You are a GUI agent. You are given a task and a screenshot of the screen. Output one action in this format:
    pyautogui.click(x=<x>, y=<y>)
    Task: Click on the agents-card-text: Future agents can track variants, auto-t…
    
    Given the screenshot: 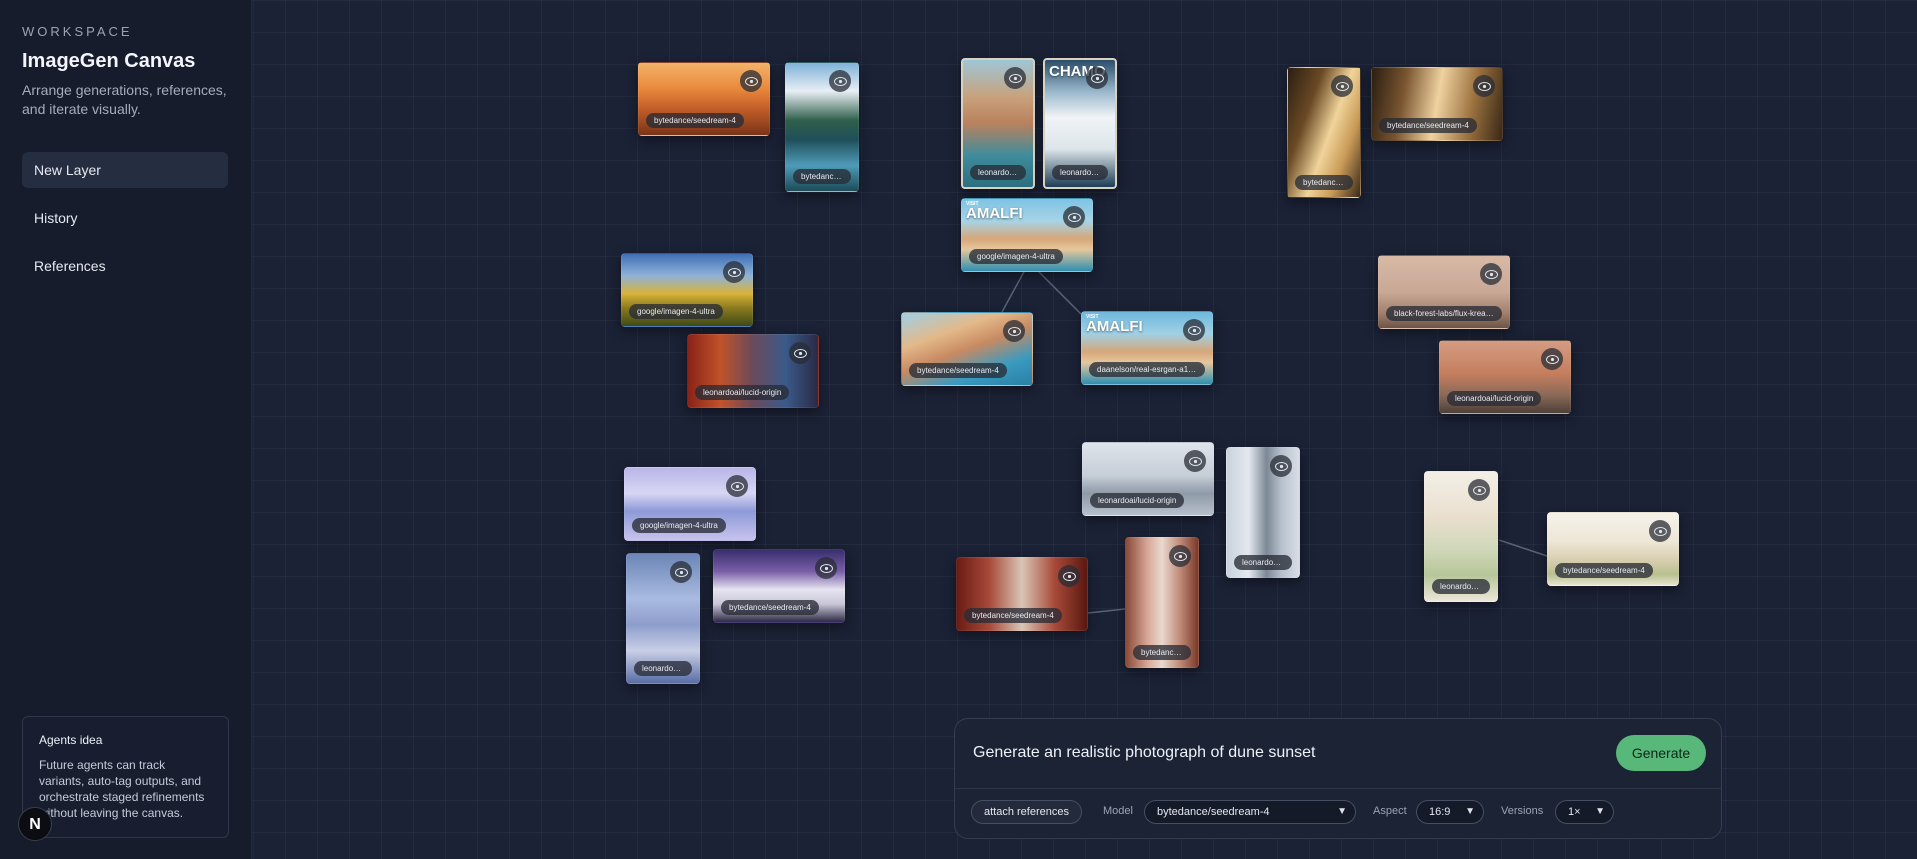 What is the action you would take?
    pyautogui.click(x=122, y=789)
    